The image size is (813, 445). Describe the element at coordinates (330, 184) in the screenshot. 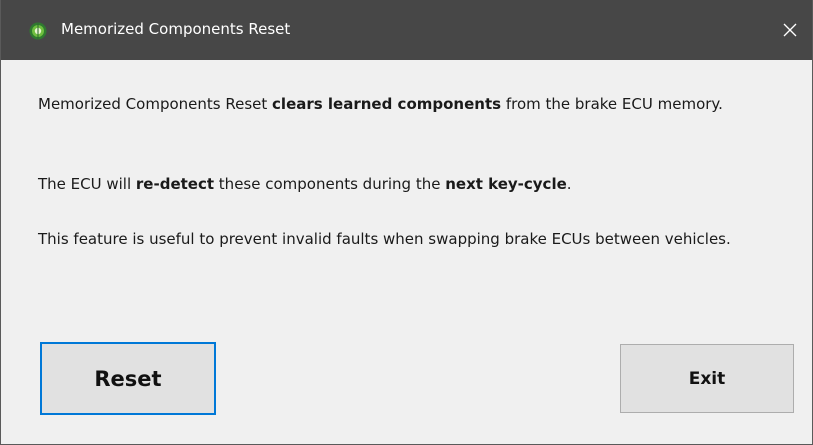

I see `p2-text-c: these components during the` at that location.